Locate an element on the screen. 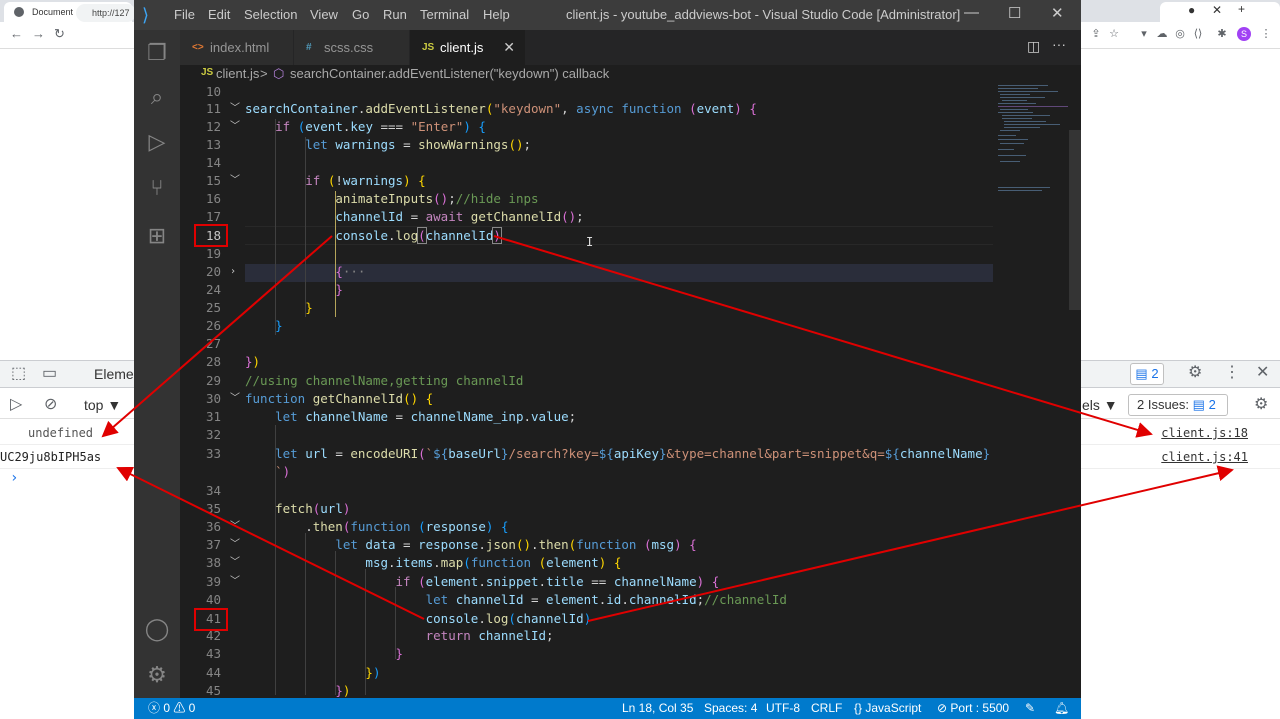  extension-ring-icon: ◎ is located at coordinates (1180, 34).